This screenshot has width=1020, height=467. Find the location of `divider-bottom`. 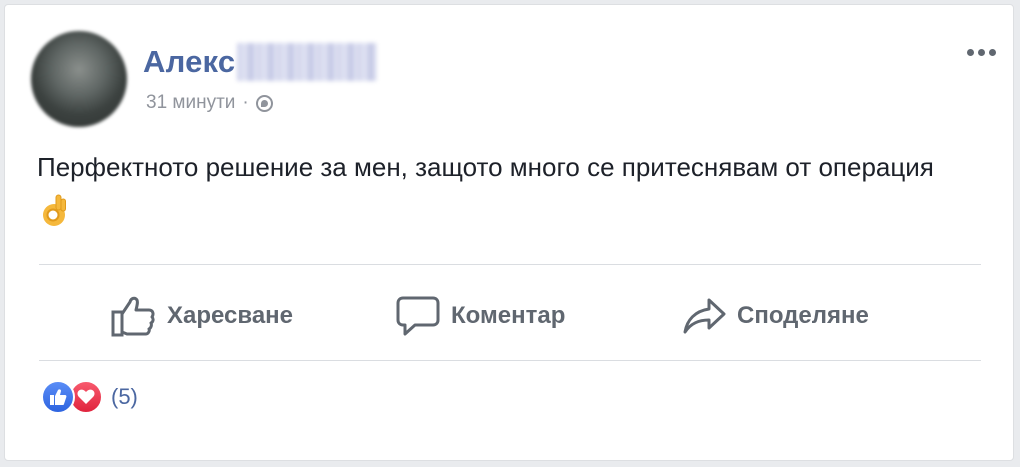

divider-bottom is located at coordinates (510, 360).